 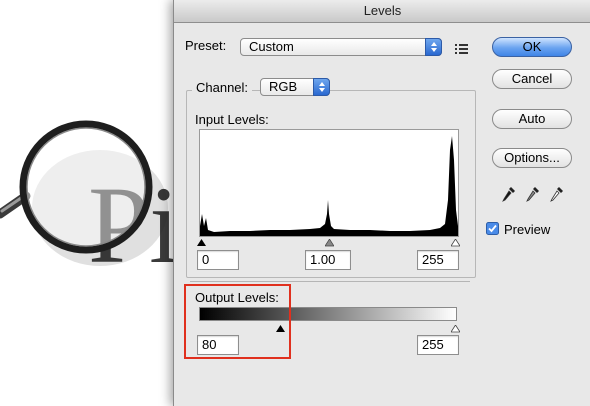 What do you see at coordinates (237, 321) in the screenshot?
I see `highlight-box` at bounding box center [237, 321].